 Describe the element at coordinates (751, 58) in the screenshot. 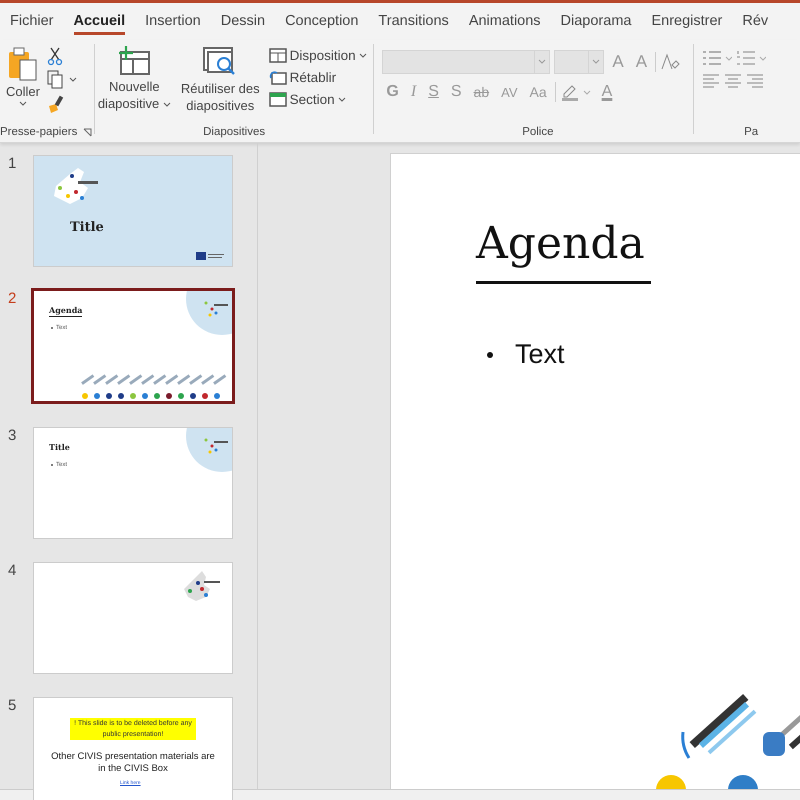

I see `numbered-list-icon` at that location.